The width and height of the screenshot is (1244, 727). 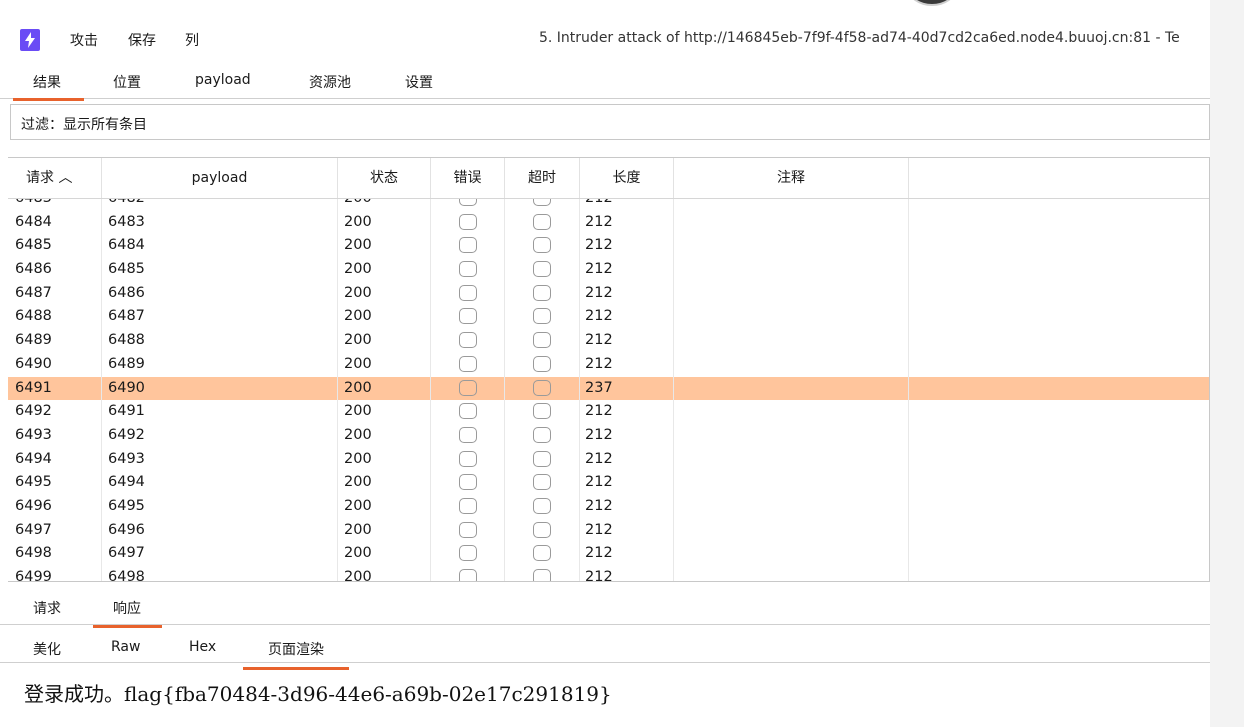 What do you see at coordinates (126, 316) in the screenshot?
I see `cell-payload: 6487` at bounding box center [126, 316].